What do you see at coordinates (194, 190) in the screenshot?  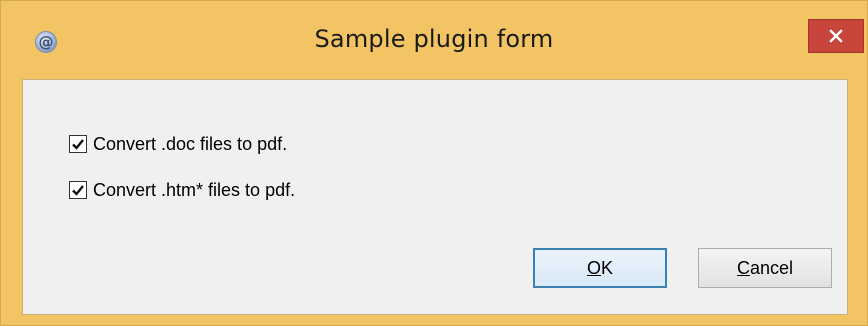 I see `convert-htm-label: Convert .htm* files to pdf.` at bounding box center [194, 190].